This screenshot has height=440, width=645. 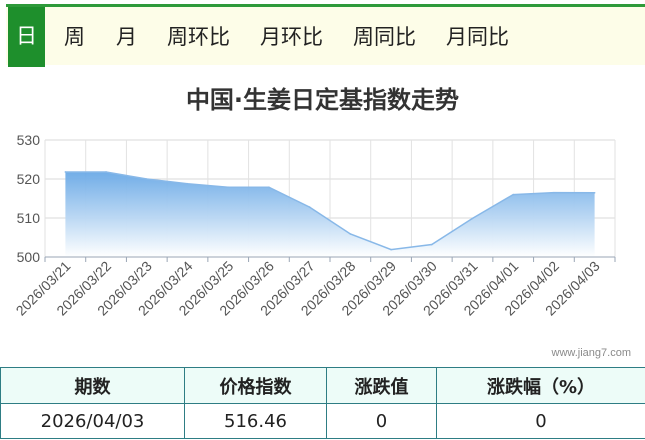 What do you see at coordinates (198, 38) in the screenshot?
I see `tab-week-over-week: 周环比` at bounding box center [198, 38].